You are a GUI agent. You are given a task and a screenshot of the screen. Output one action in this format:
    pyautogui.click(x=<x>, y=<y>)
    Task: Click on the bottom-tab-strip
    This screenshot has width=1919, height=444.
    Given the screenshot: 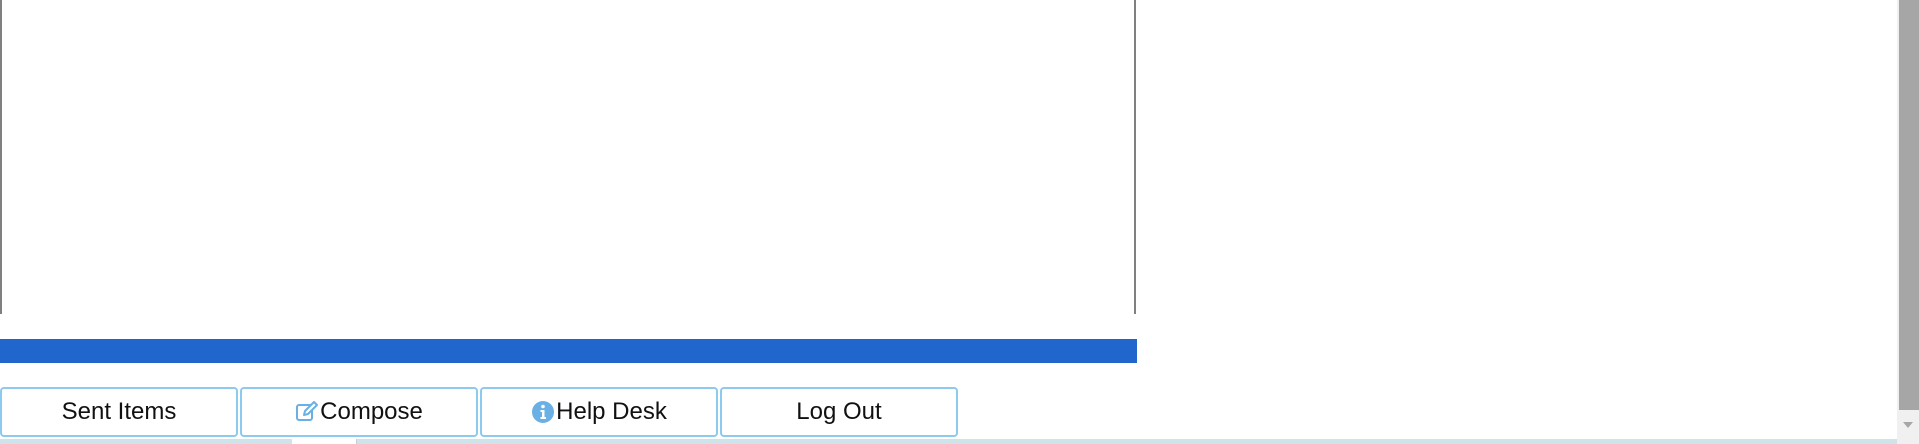 What is the action you would take?
    pyautogui.click(x=948, y=441)
    